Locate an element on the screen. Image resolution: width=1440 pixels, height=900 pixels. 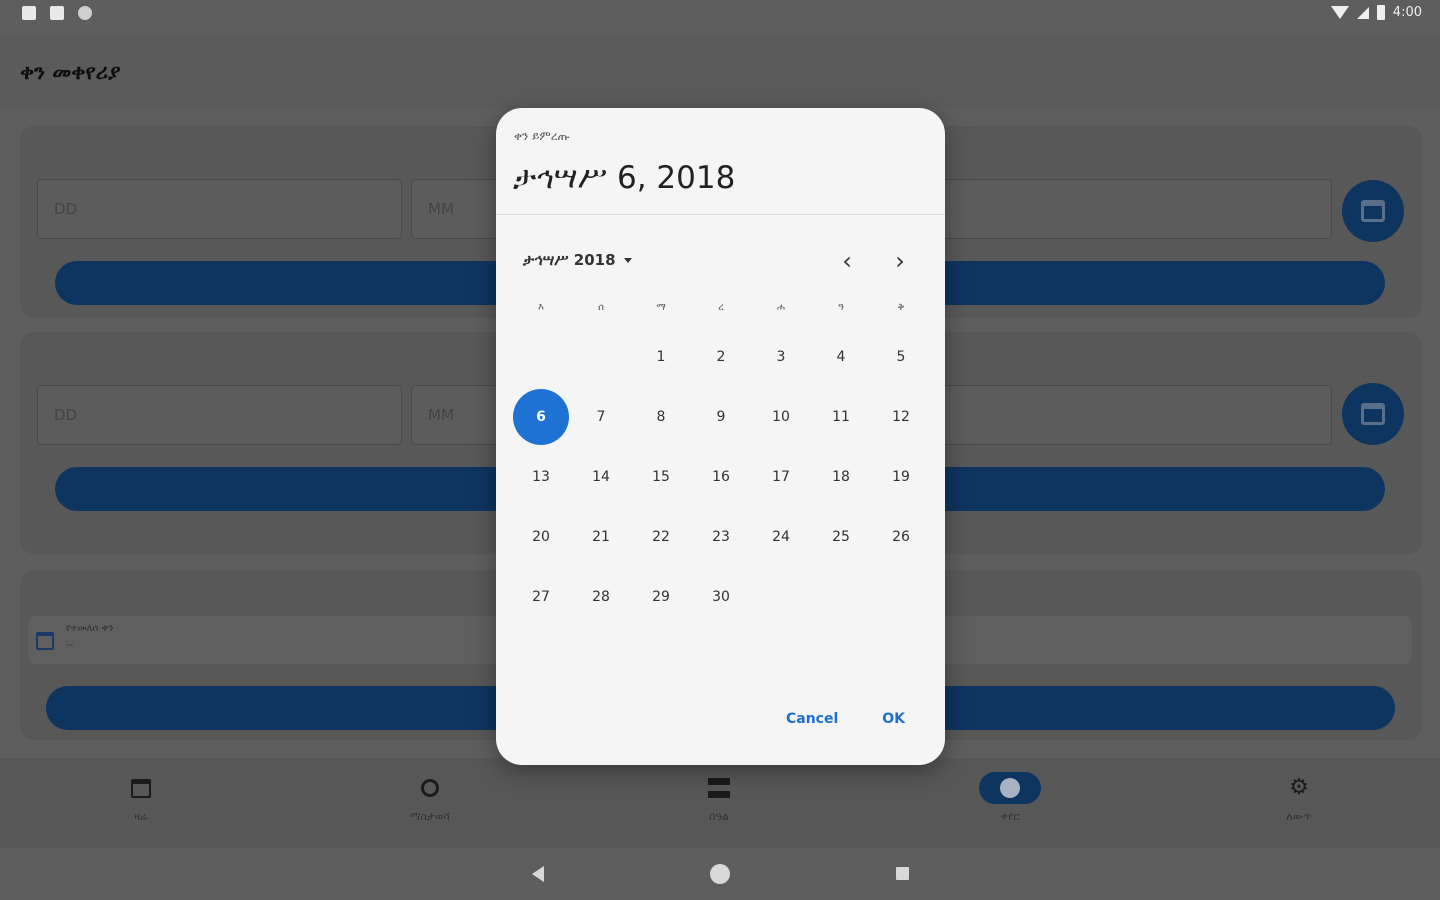
day-number: 25 is located at coordinates (841, 537).